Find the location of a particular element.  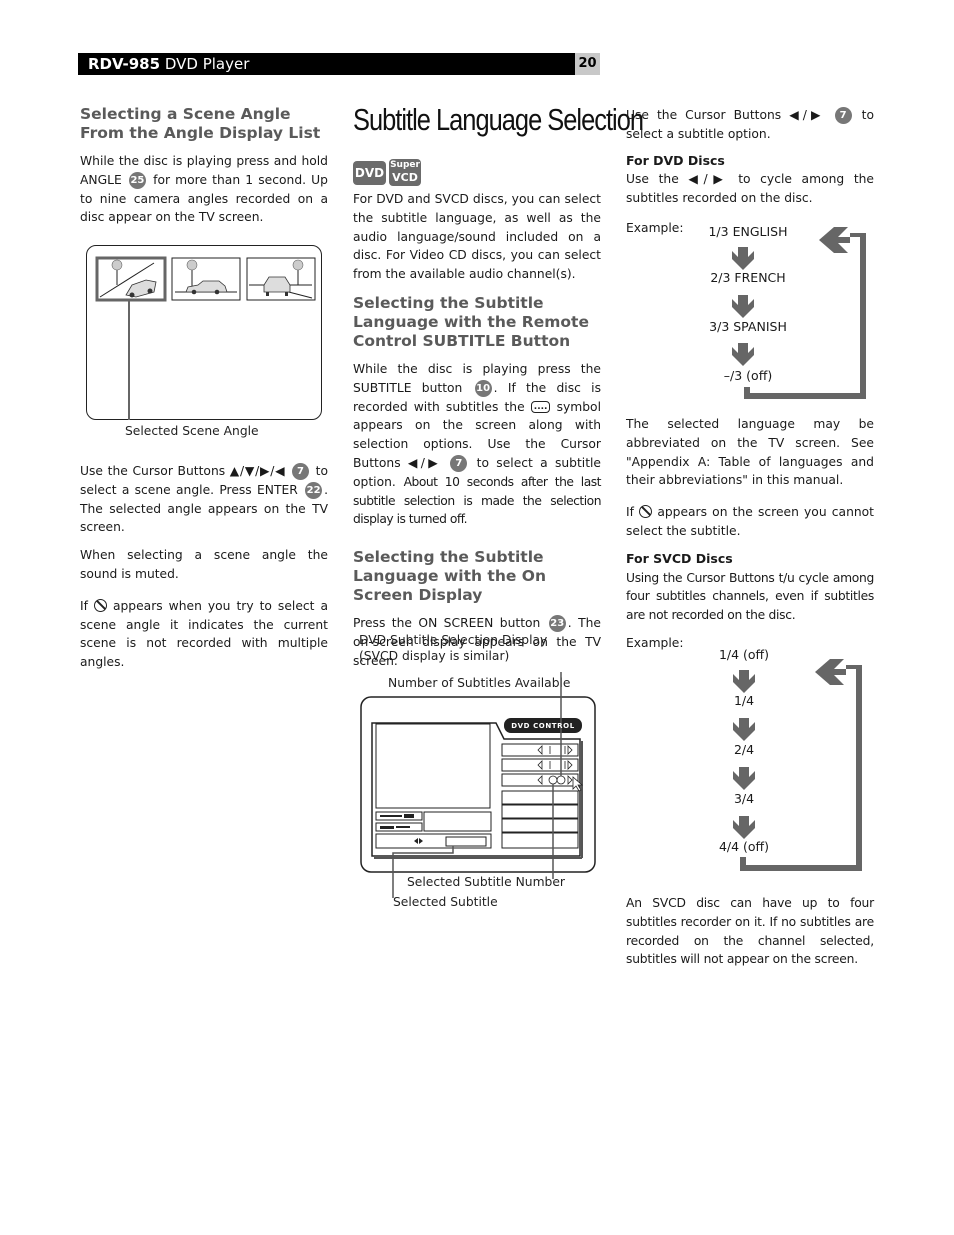

osd-title: DVD CONTROL is located at coordinates (543, 726).